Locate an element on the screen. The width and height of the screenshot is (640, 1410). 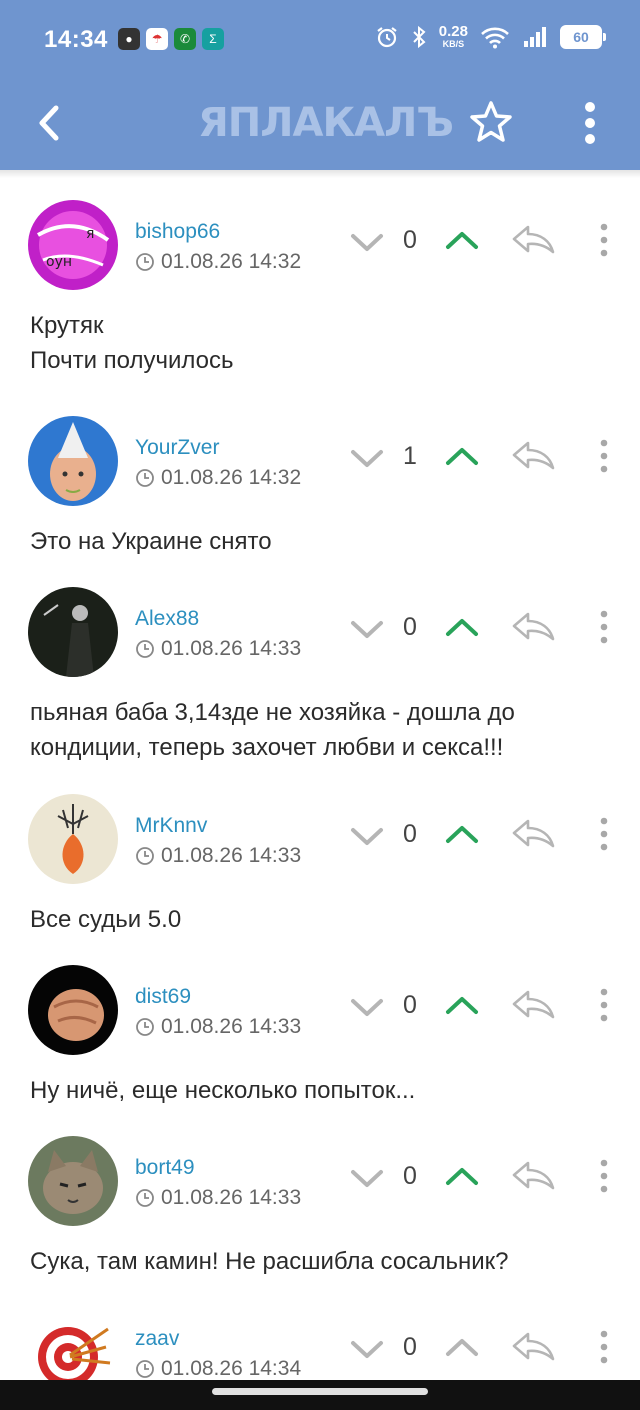
header-shadow is located at coordinates (320, 174).